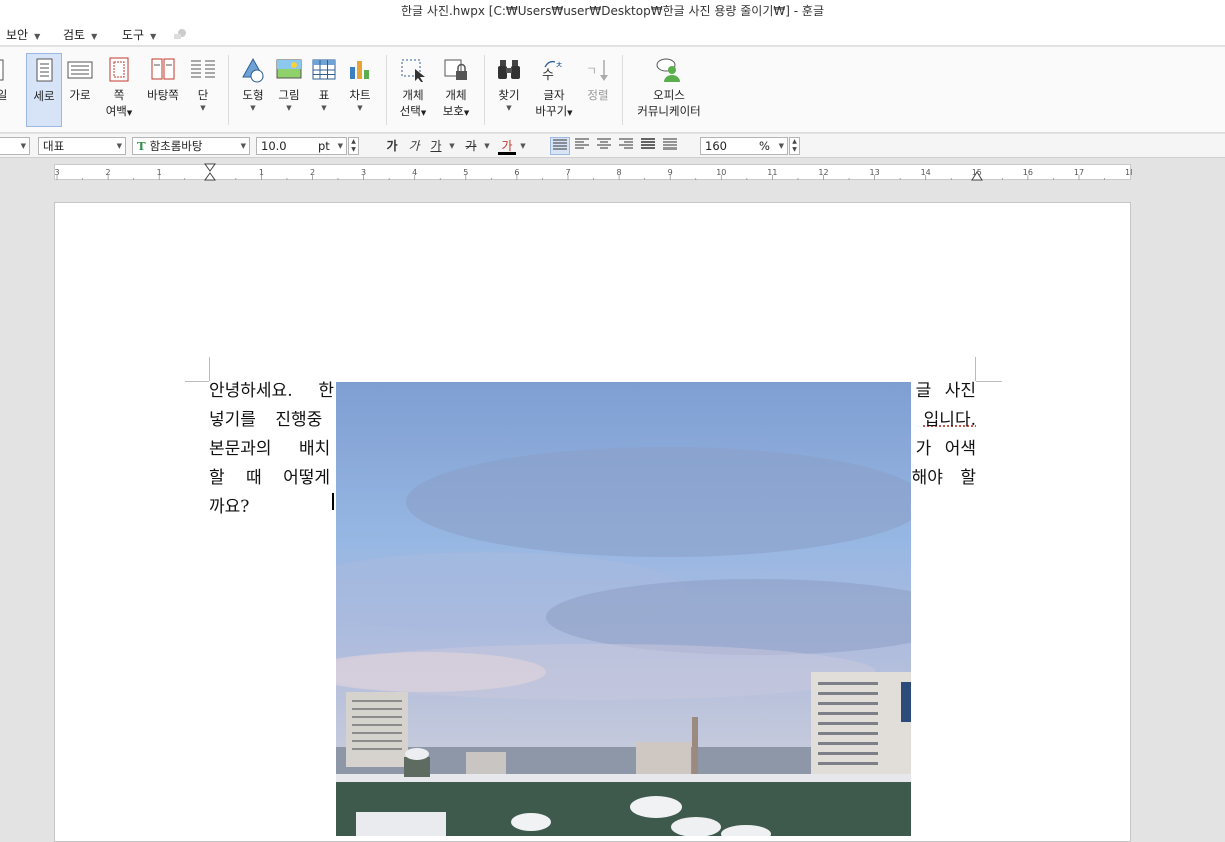 The height and width of the screenshot is (842, 1225). I want to click on text-line: 글 사진, so click(946, 391).